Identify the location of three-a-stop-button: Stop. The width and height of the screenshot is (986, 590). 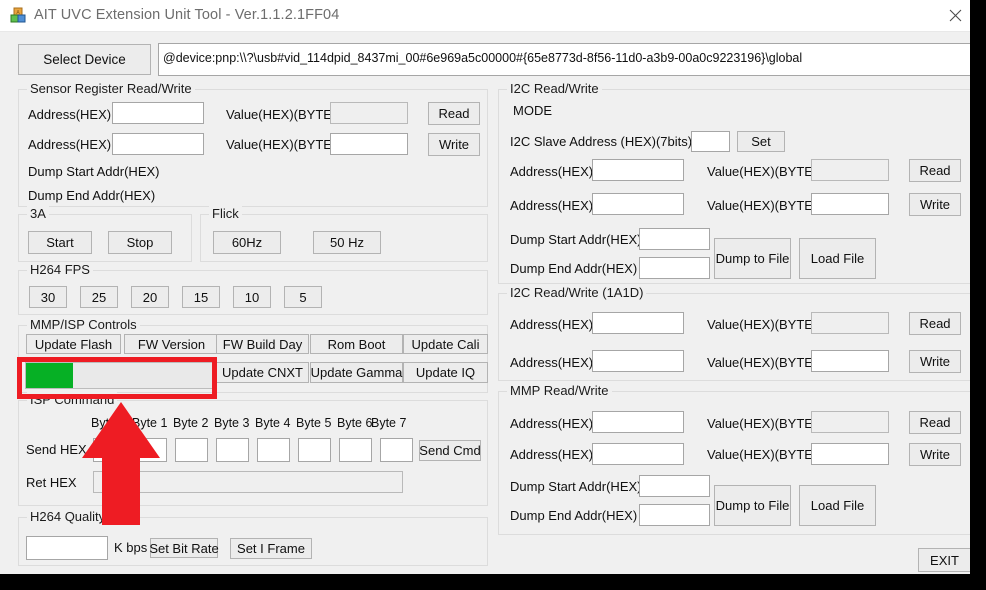
(140, 242).